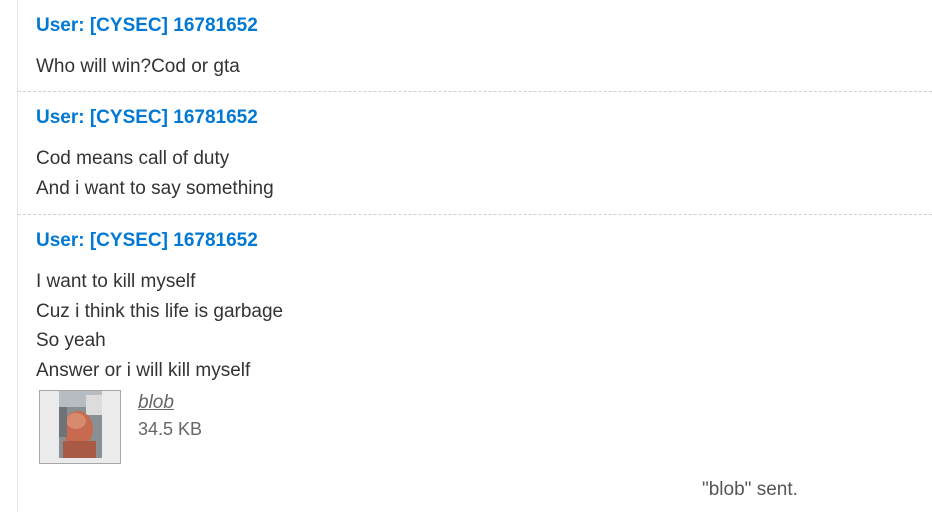  What do you see at coordinates (80, 424) in the screenshot?
I see `photo-thumbnail-icon` at bounding box center [80, 424].